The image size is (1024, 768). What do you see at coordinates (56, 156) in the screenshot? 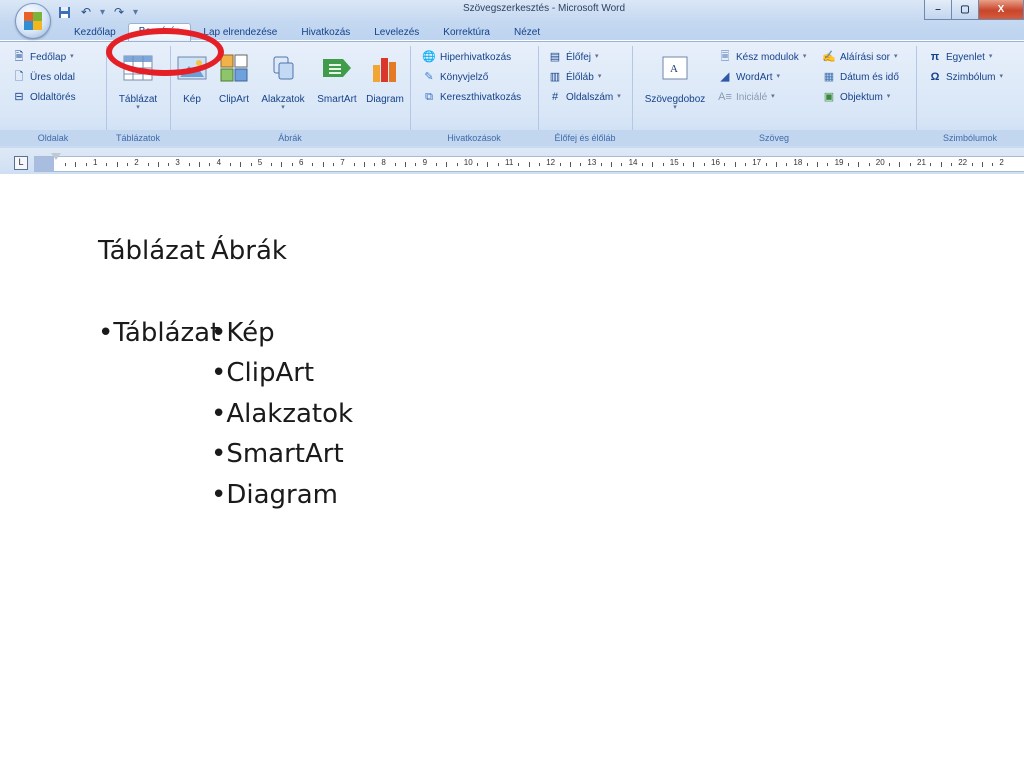
I see `indent-marker-icon` at bounding box center [56, 156].